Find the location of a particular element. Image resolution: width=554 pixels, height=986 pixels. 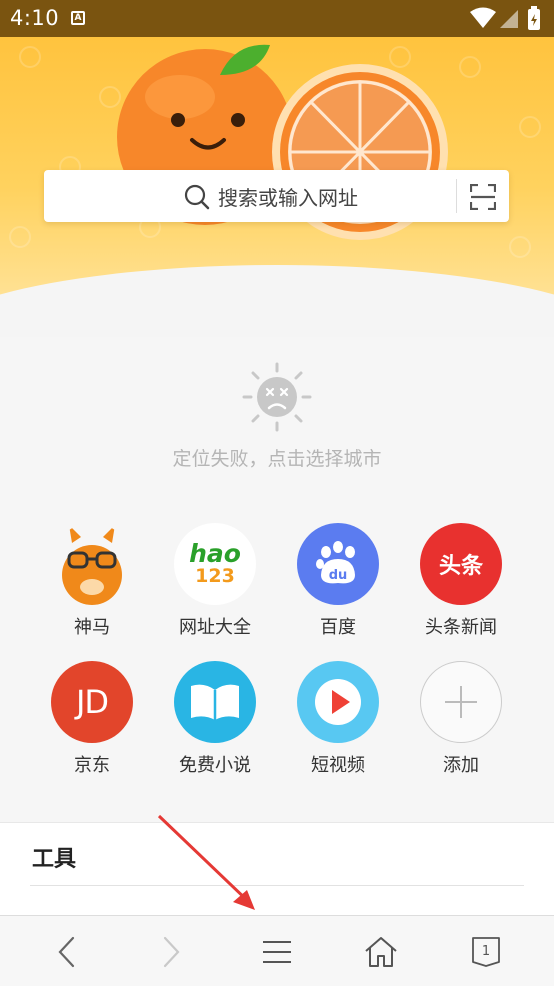

status-time: 4:10 is located at coordinates (35, 18).